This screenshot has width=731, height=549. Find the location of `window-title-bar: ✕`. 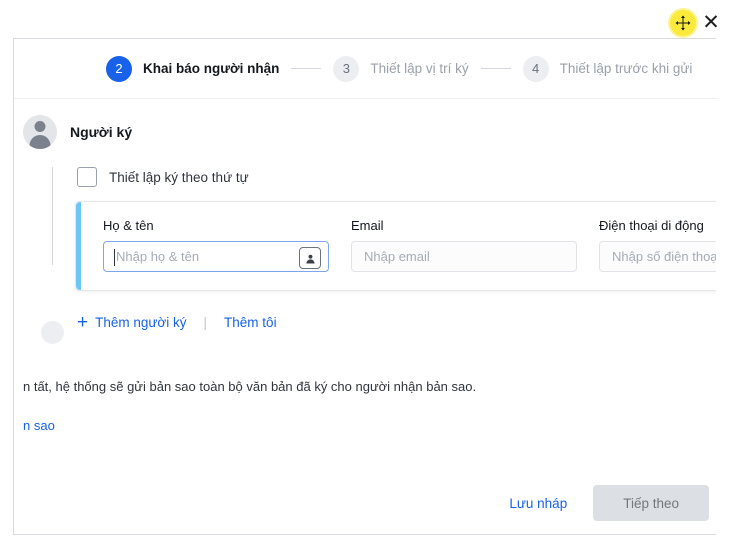

window-title-bar: ✕ is located at coordinates (365, 19).